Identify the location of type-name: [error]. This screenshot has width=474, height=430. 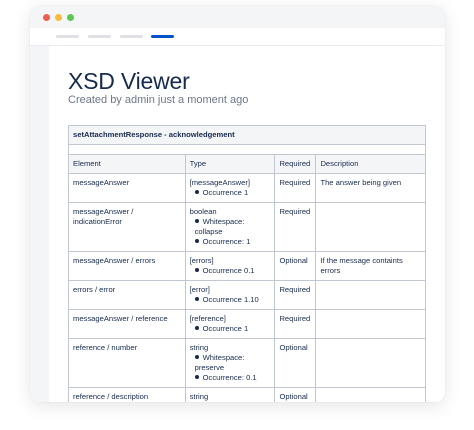
(199, 289).